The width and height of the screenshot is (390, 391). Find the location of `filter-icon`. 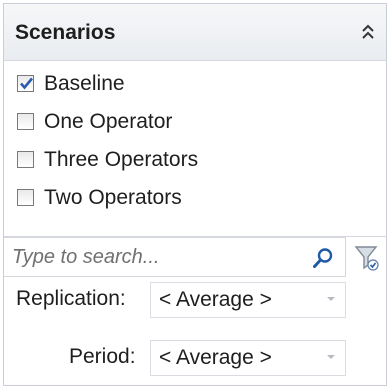

filter-icon is located at coordinates (366, 258).